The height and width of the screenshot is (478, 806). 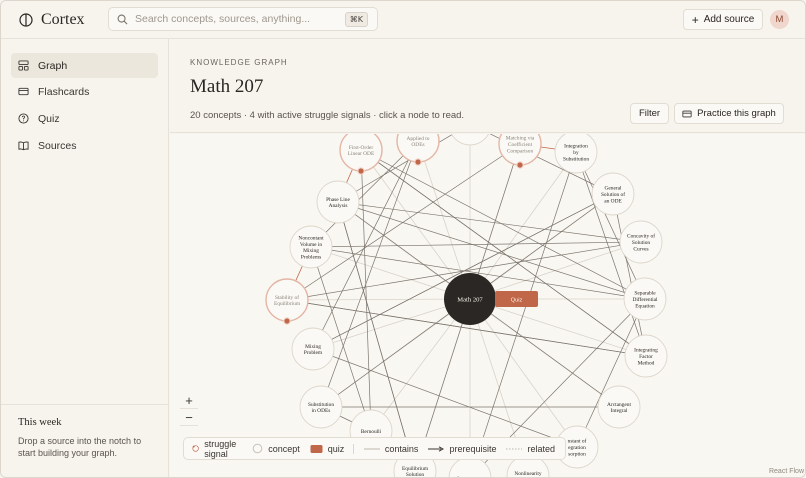 What do you see at coordinates (321, 407) in the screenshot?
I see `concept-node-substitution-odes: Substitutionin ODEs` at bounding box center [321, 407].